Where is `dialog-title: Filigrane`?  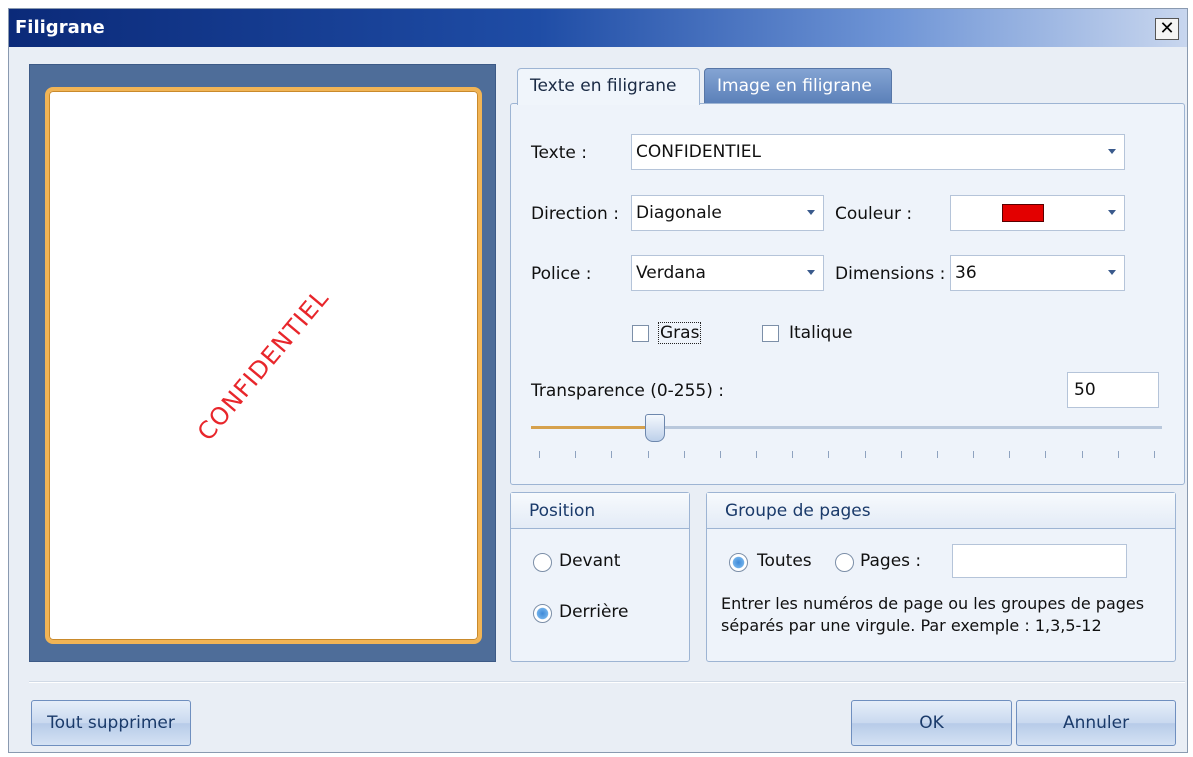
dialog-title: Filigrane is located at coordinates (60, 27).